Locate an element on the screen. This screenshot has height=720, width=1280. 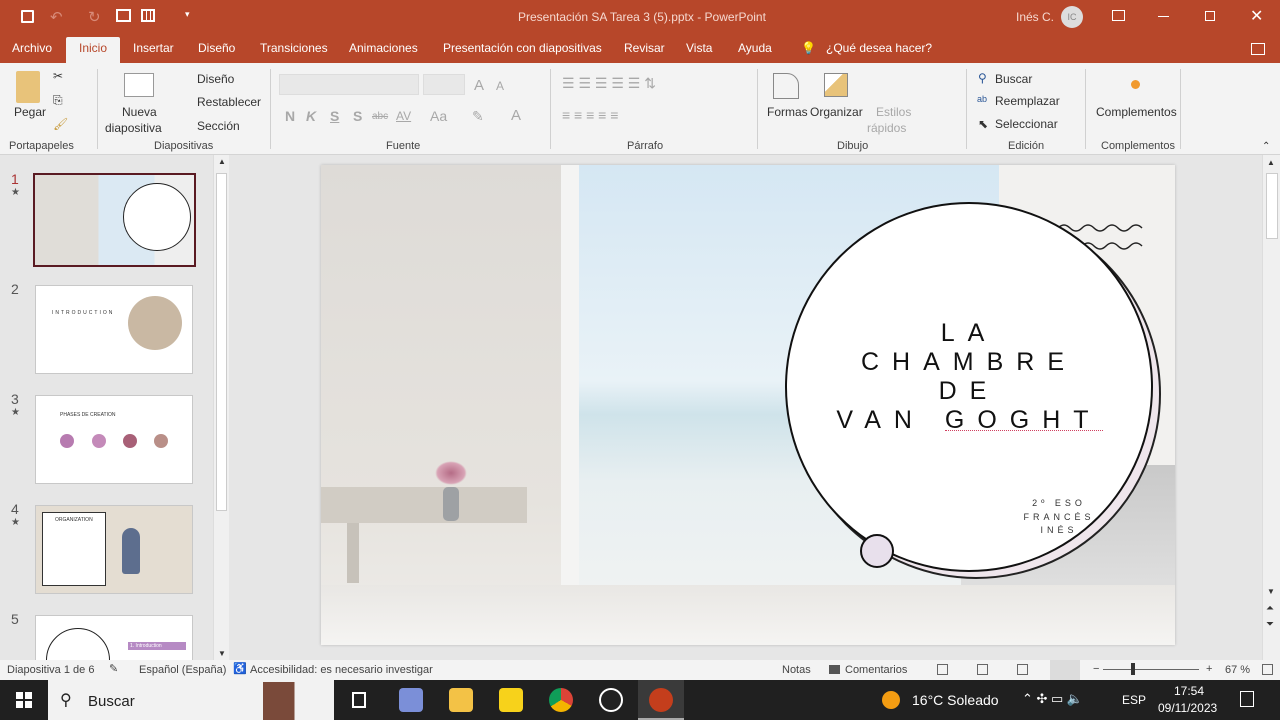
obs-icon is located at coordinates (611, 700).